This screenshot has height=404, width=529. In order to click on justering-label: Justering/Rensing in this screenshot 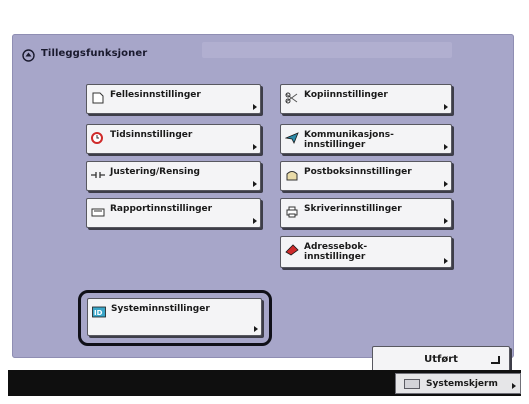, I will do `click(155, 172)`.